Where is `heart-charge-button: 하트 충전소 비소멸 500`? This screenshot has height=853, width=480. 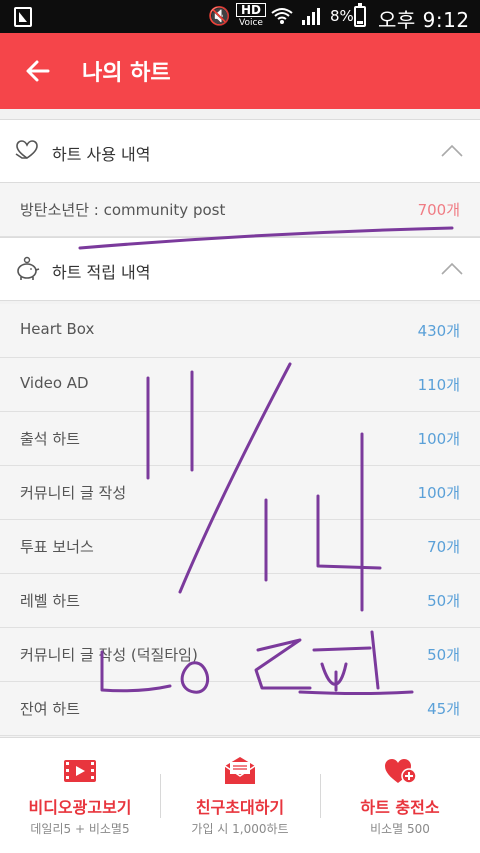 heart-charge-button: 하트 충전소 비소멸 500 is located at coordinates (400, 795).